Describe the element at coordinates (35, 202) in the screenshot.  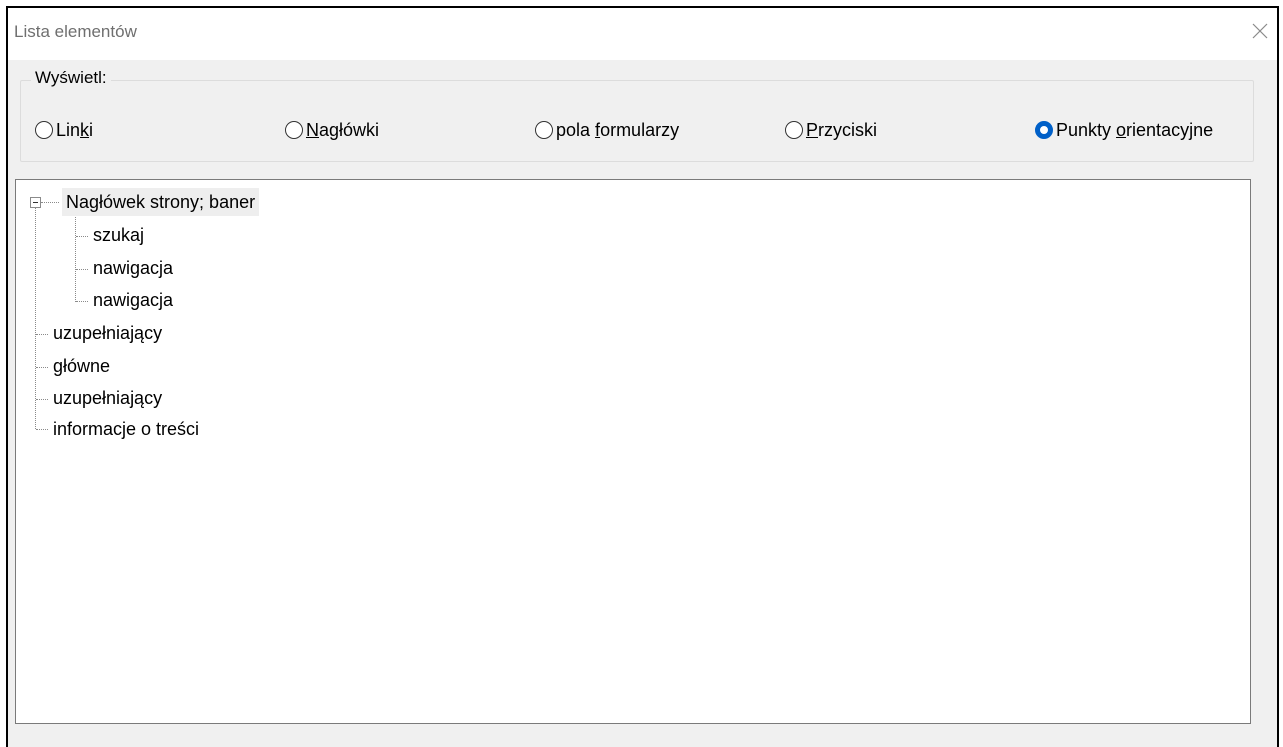
I see `collapse-minus-icon` at that location.